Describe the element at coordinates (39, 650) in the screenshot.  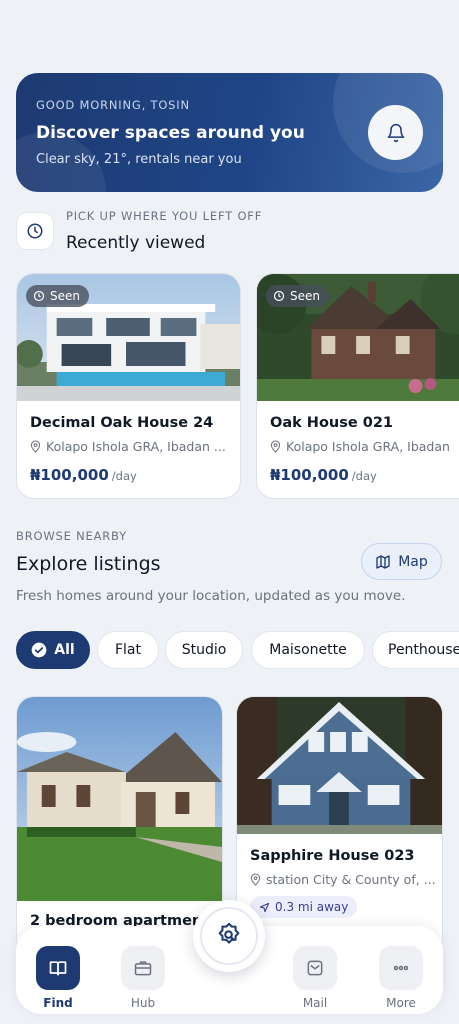
I see `check-circle-icon` at that location.